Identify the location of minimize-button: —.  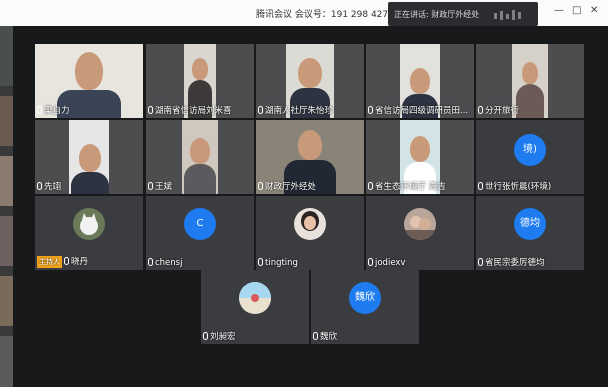
(559, 10).